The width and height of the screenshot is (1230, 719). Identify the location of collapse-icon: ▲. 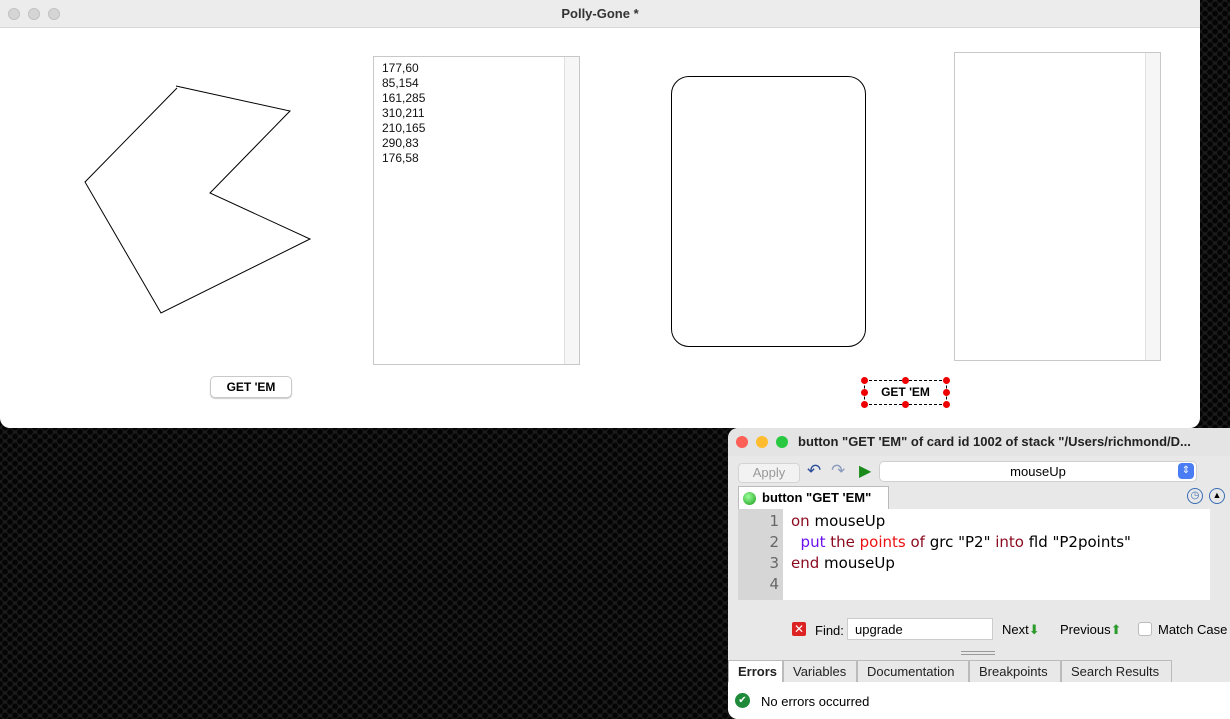
(1217, 496).